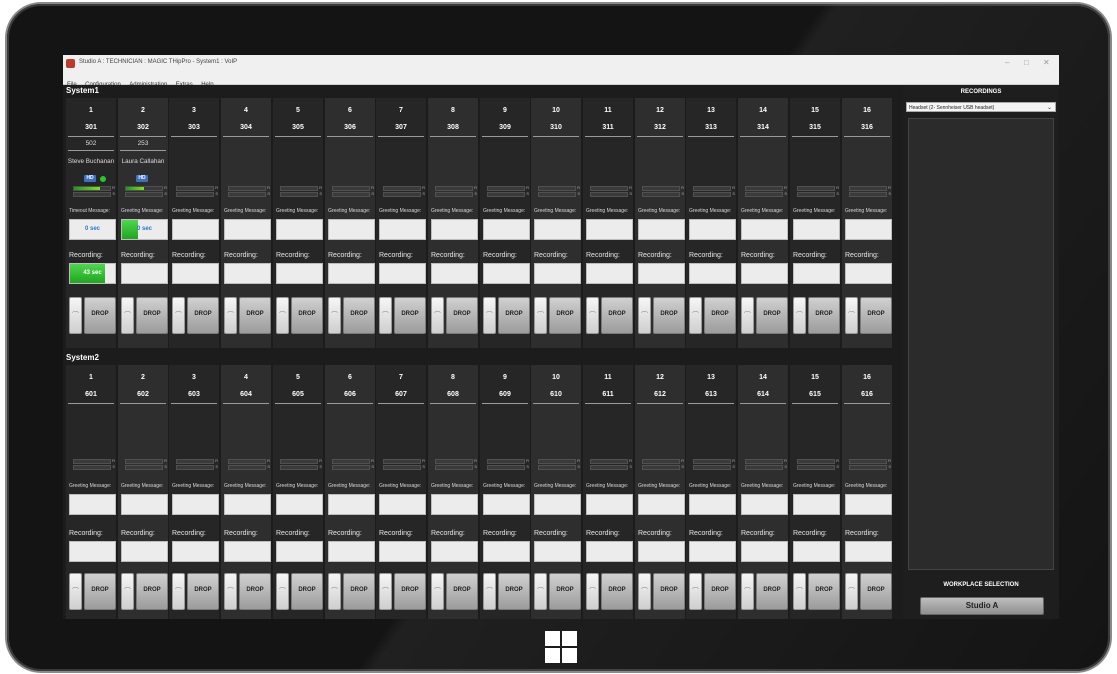  I want to click on audio-device-select: Headset (2- Sennheiser USB headset) ⌄, so click(981, 107).